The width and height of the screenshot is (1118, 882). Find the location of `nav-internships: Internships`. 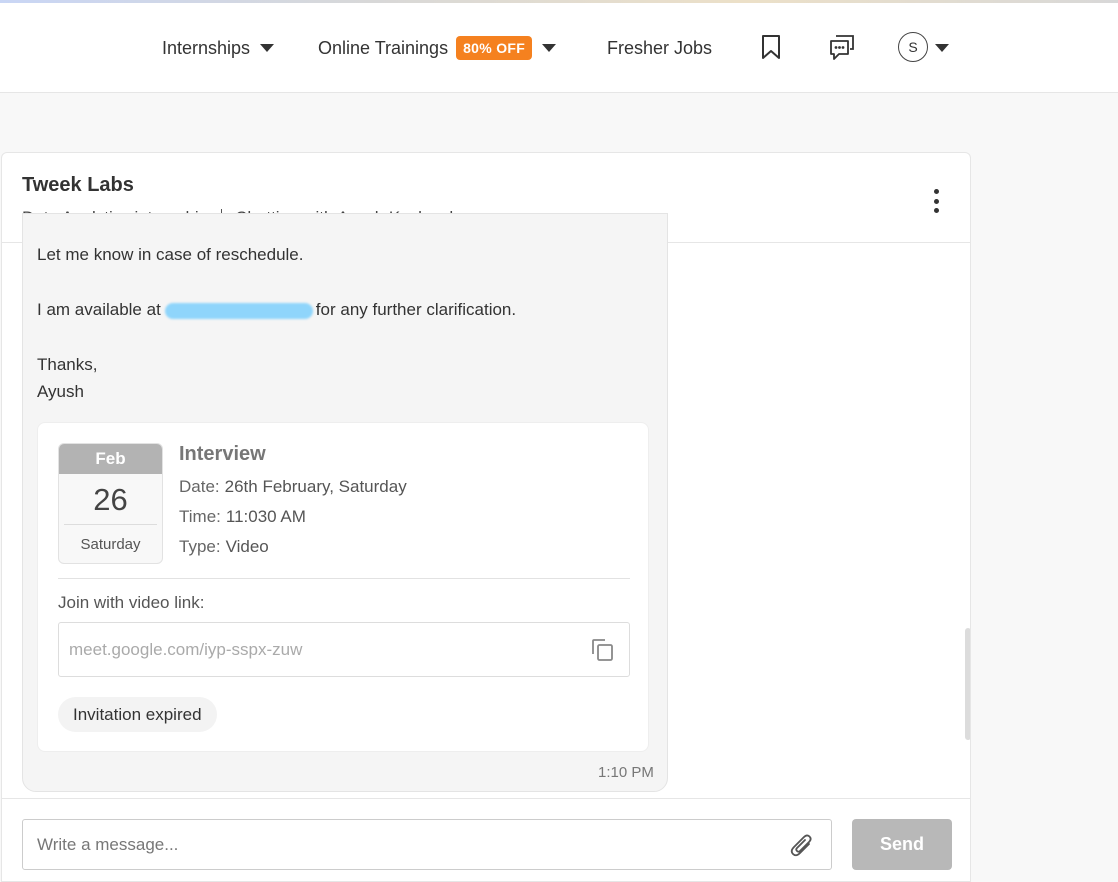

nav-internships: Internships is located at coordinates (218, 48).